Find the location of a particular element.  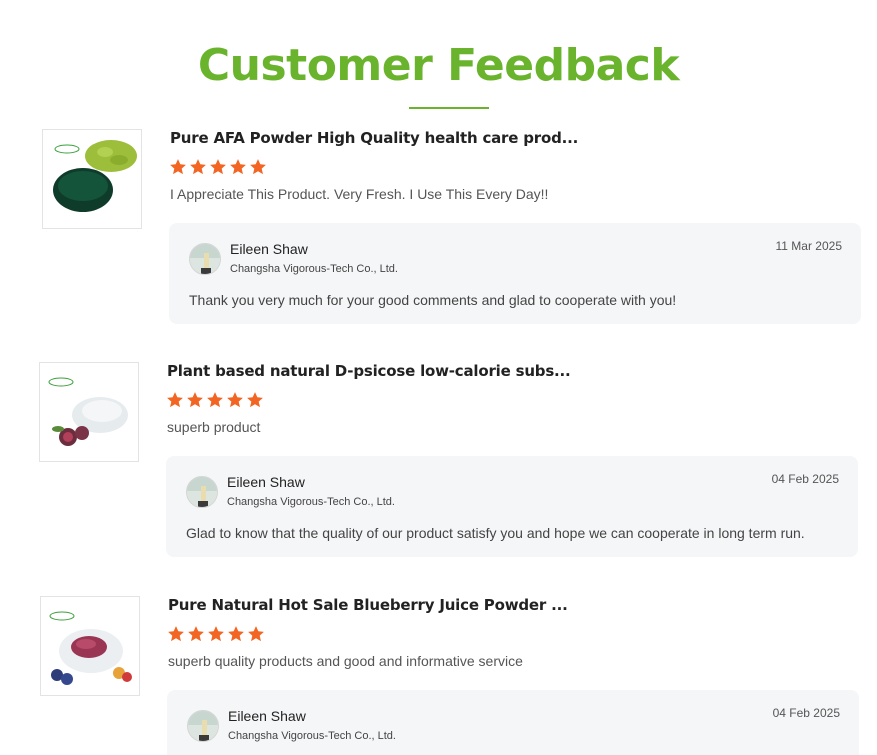

title-underline is located at coordinates (449, 108).